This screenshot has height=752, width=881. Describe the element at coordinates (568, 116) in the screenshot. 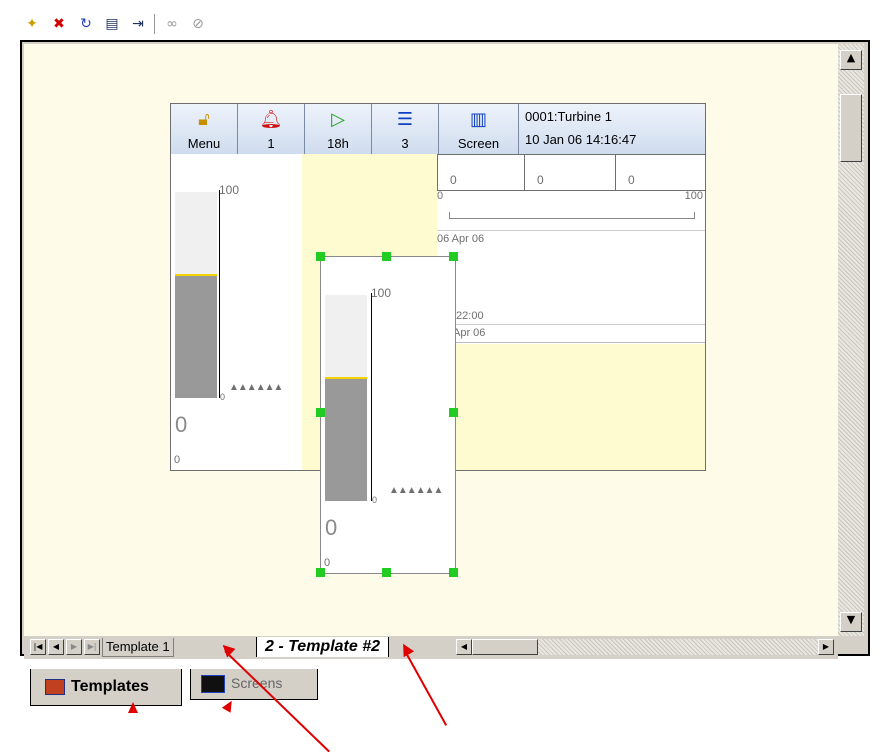

I see `device-tag: 0001:Turbine 1` at that location.